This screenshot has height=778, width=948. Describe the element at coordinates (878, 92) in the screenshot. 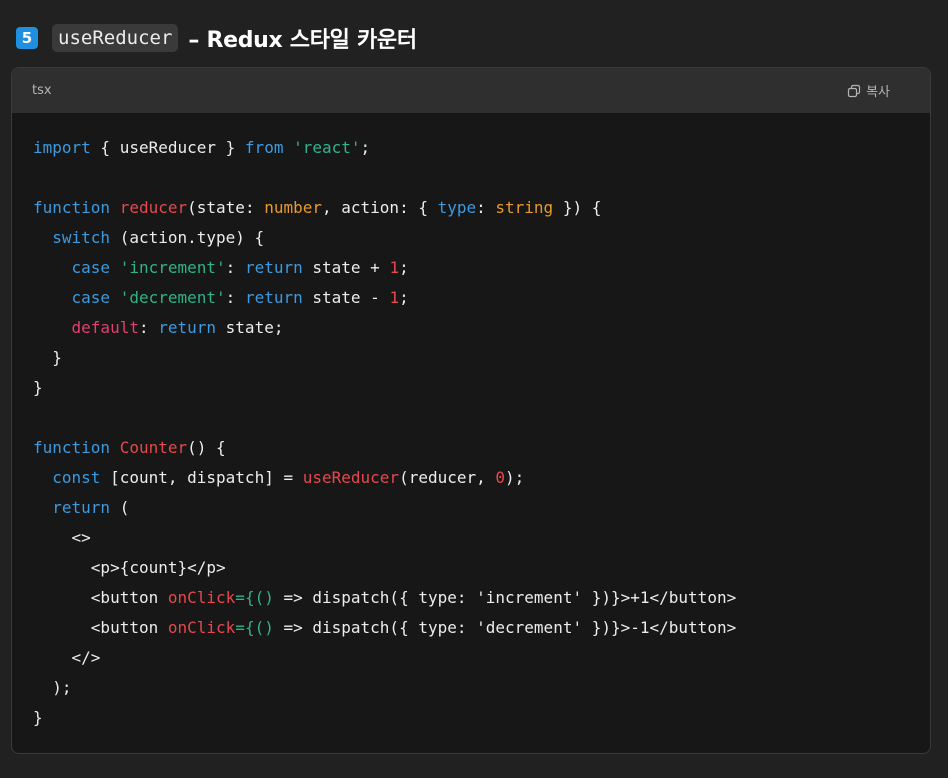

I see `copy-button-label: 복사` at that location.